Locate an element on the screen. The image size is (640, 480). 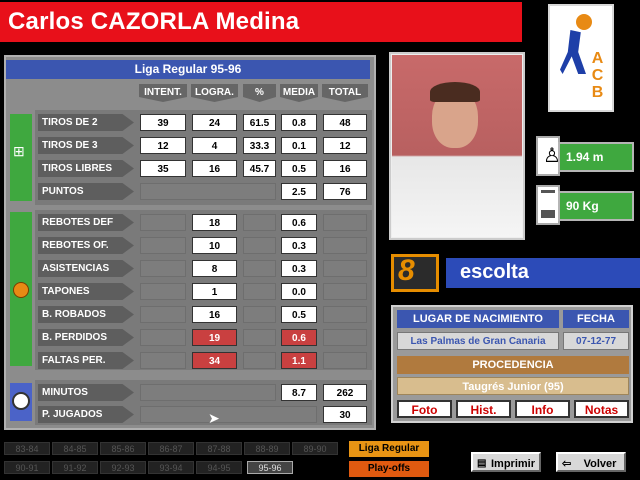
stat-cell: 61.5 is located at coordinates (259, 122).